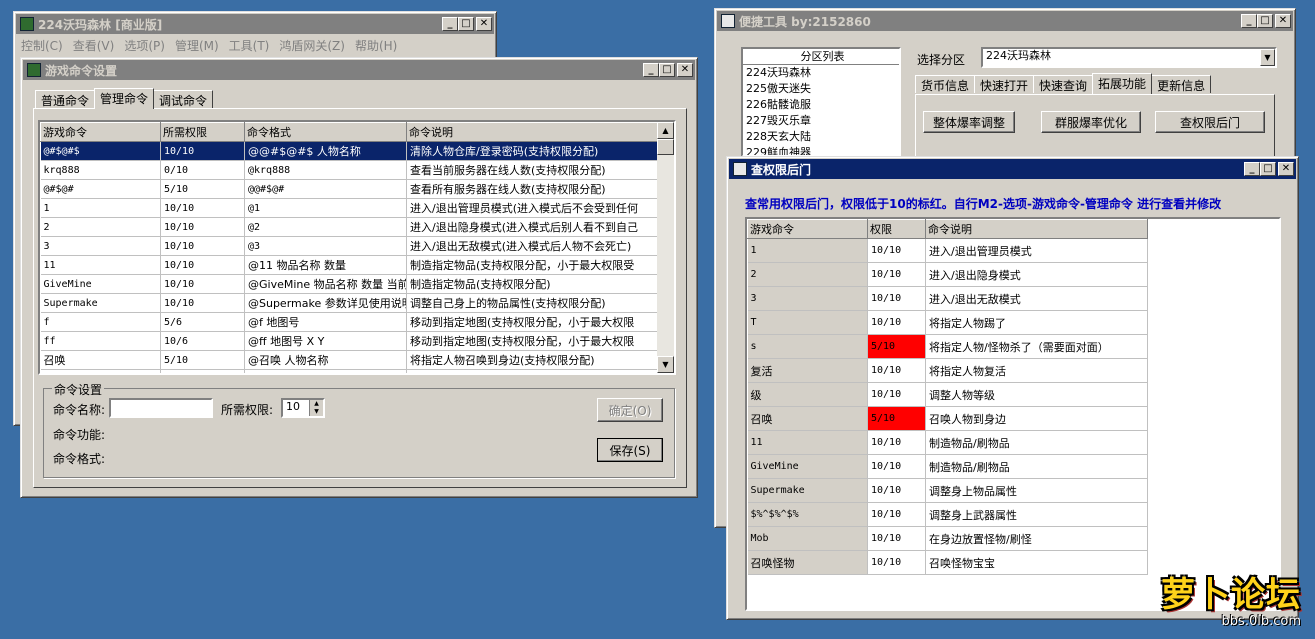 The height and width of the screenshot is (639, 1315). I want to click on table-row: Mob 10/10 在身边放置怪物/刷怪, so click(947, 538).